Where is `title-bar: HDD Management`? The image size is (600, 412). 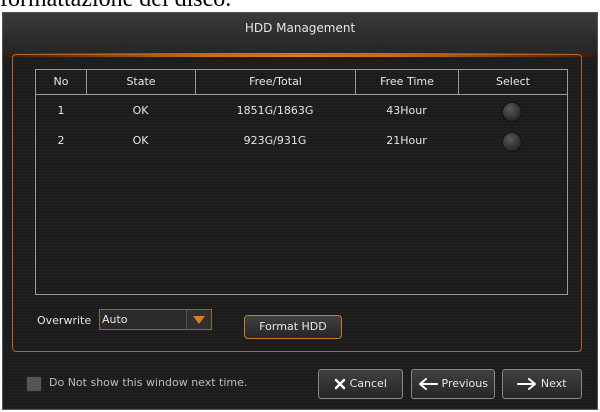 title-bar: HDD Management is located at coordinates (300, 34).